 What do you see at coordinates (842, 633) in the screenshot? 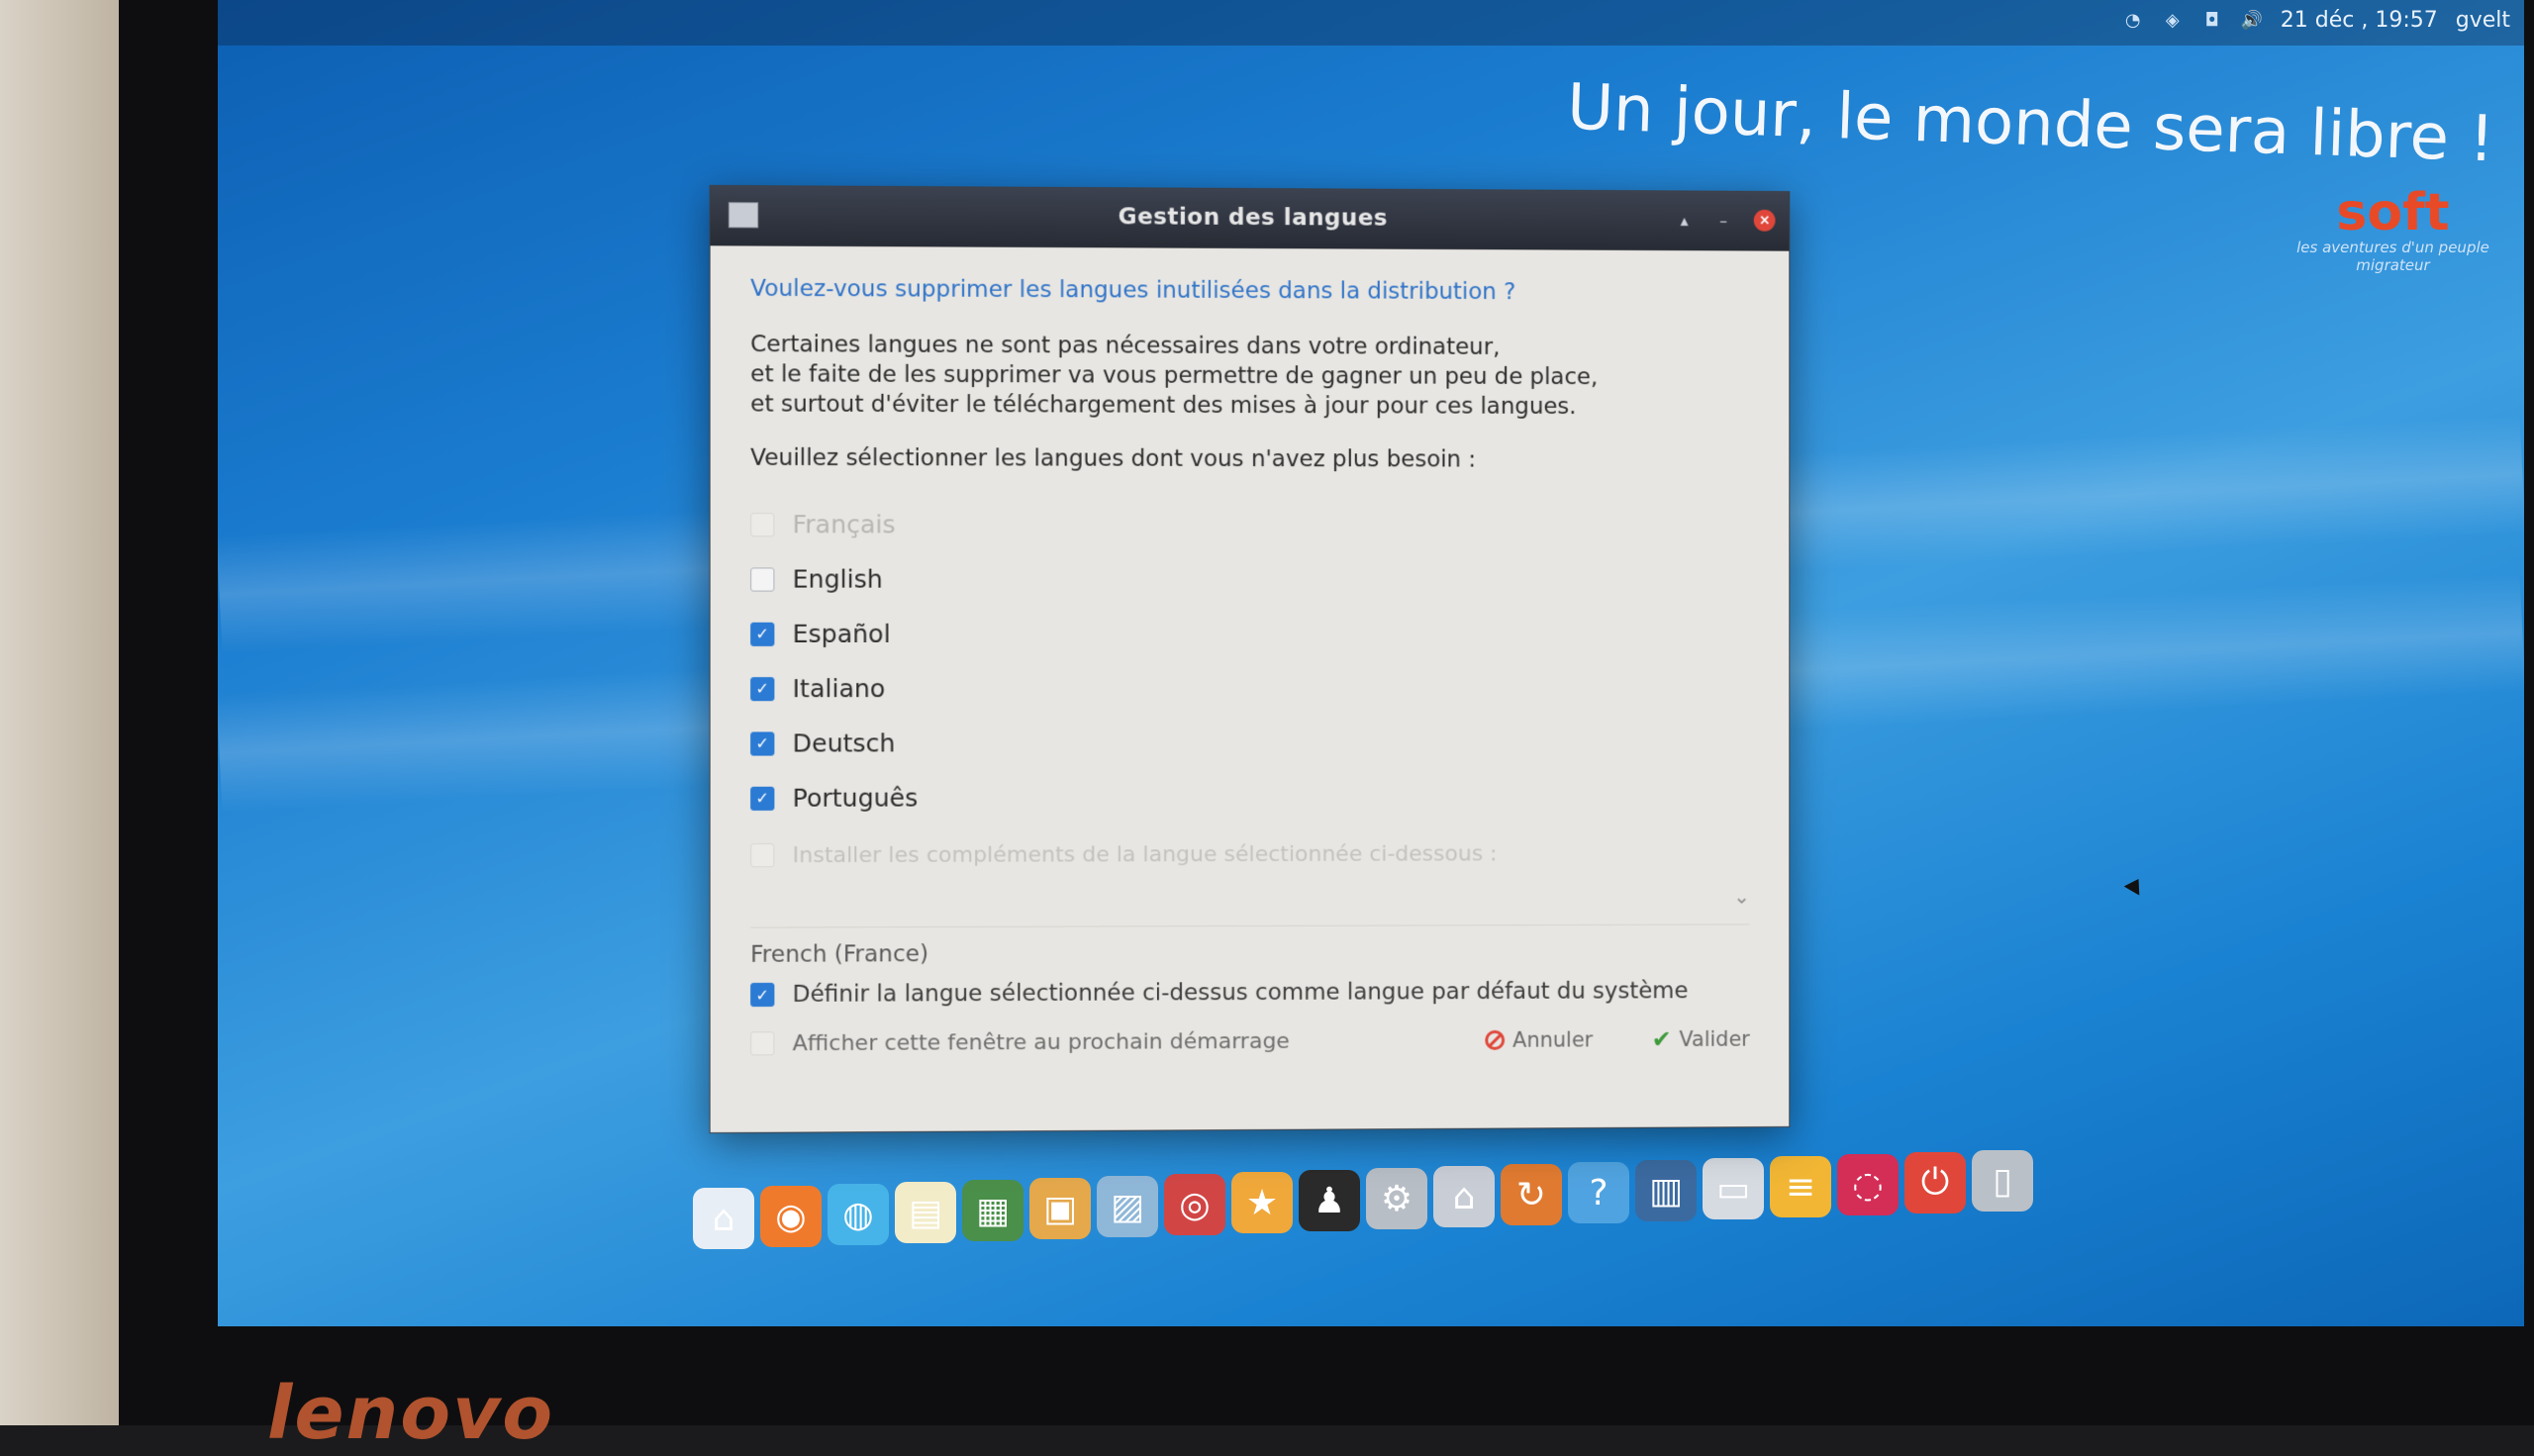
I see `language-label: Español` at bounding box center [842, 633].